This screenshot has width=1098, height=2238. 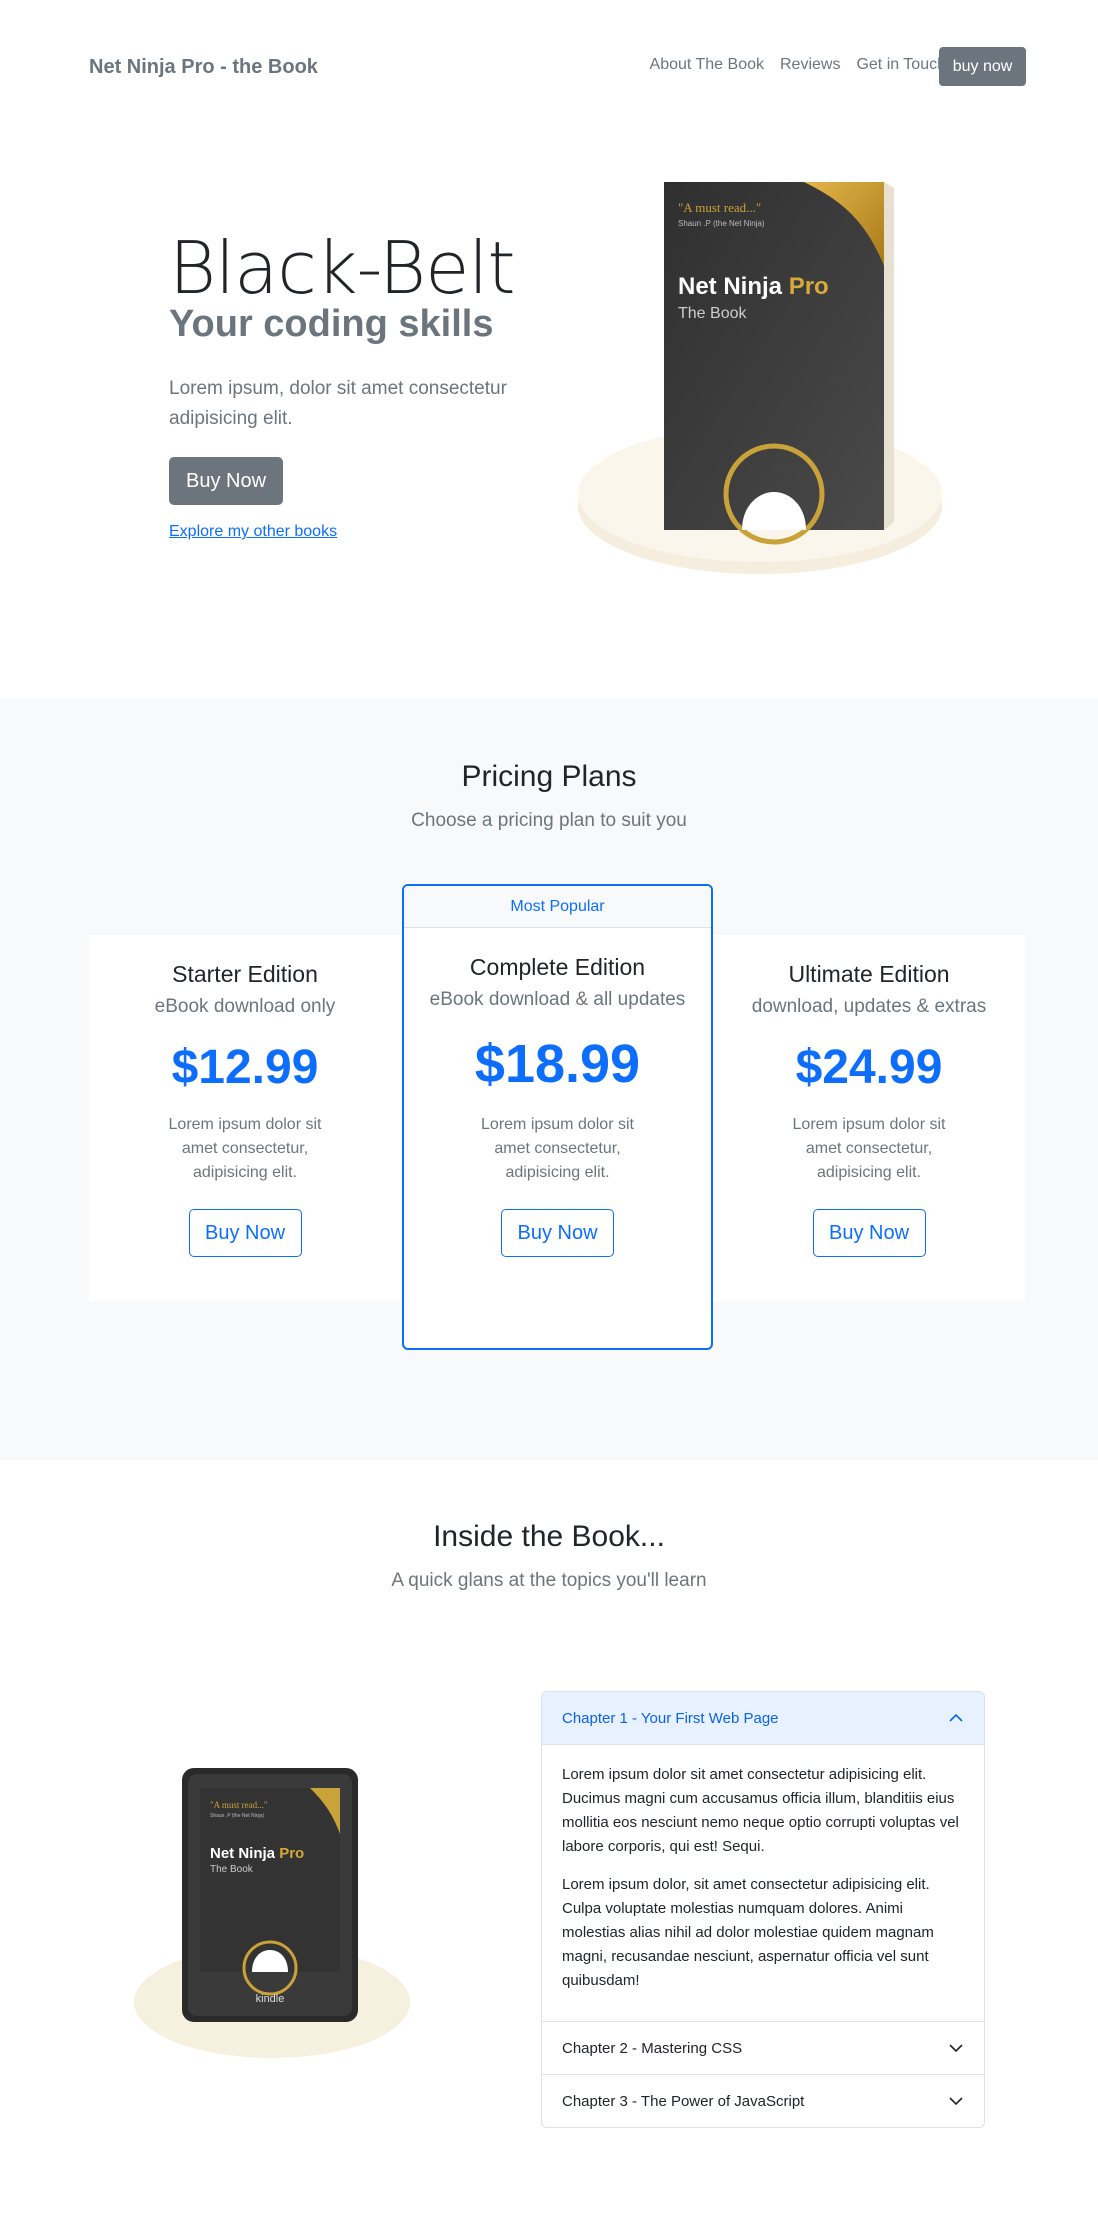 I want to click on chapter-3-header: Chapter 3 - The Power of JavaScript, so click(x=763, y=2100).